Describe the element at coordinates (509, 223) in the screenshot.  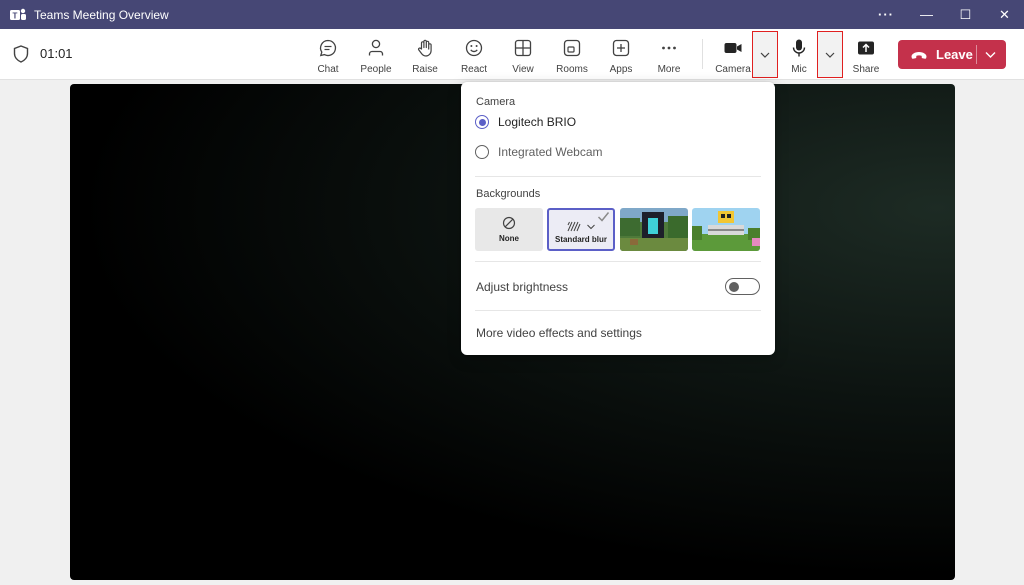
I see `no-background-icon` at that location.